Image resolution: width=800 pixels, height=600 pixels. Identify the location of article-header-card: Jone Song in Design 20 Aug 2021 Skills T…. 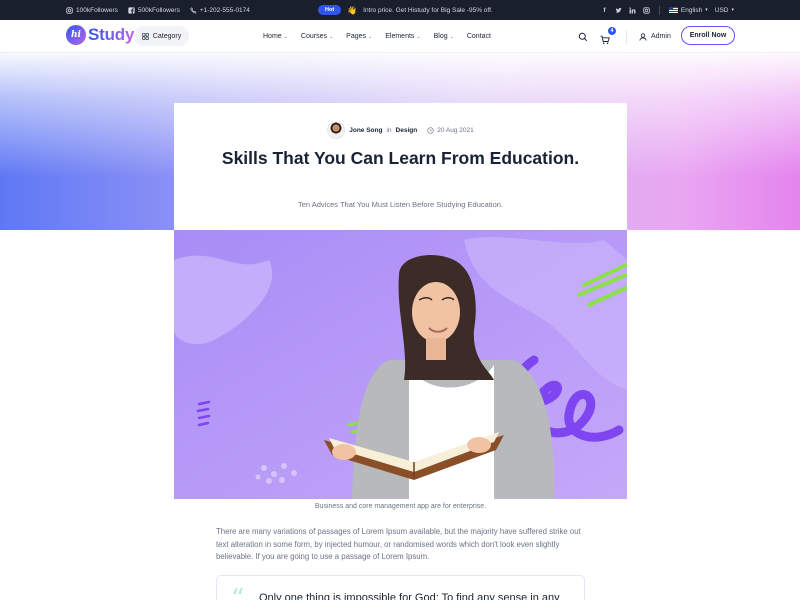
(400, 166).